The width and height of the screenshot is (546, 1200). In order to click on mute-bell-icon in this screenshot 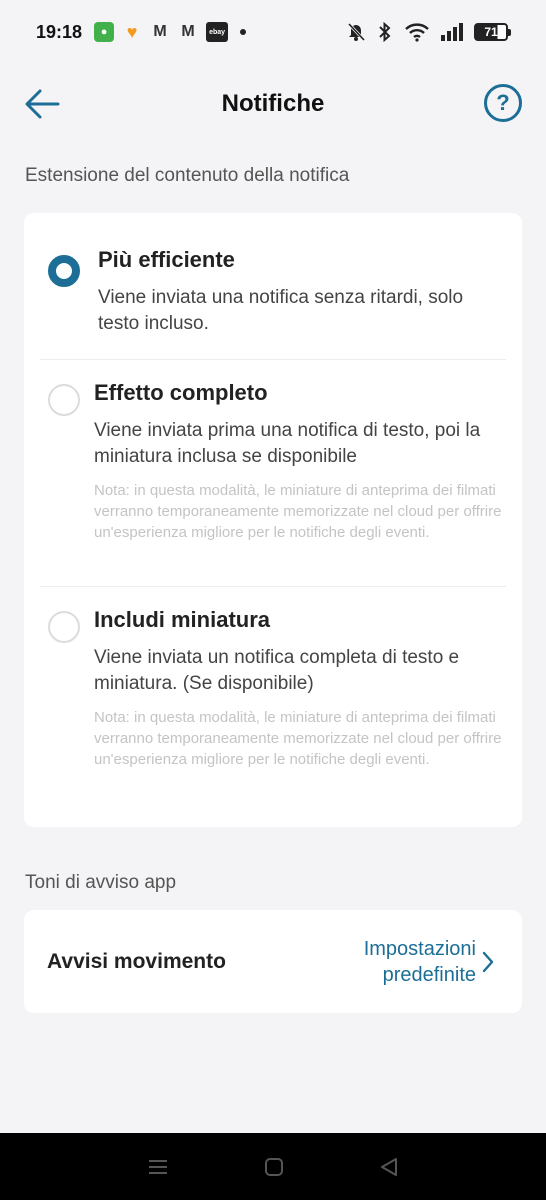, I will do `click(356, 32)`.